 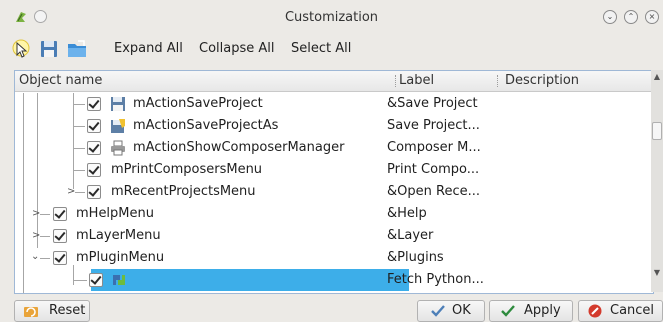 What do you see at coordinates (237, 48) in the screenshot?
I see `collapse-all-button: Collapse All` at bounding box center [237, 48].